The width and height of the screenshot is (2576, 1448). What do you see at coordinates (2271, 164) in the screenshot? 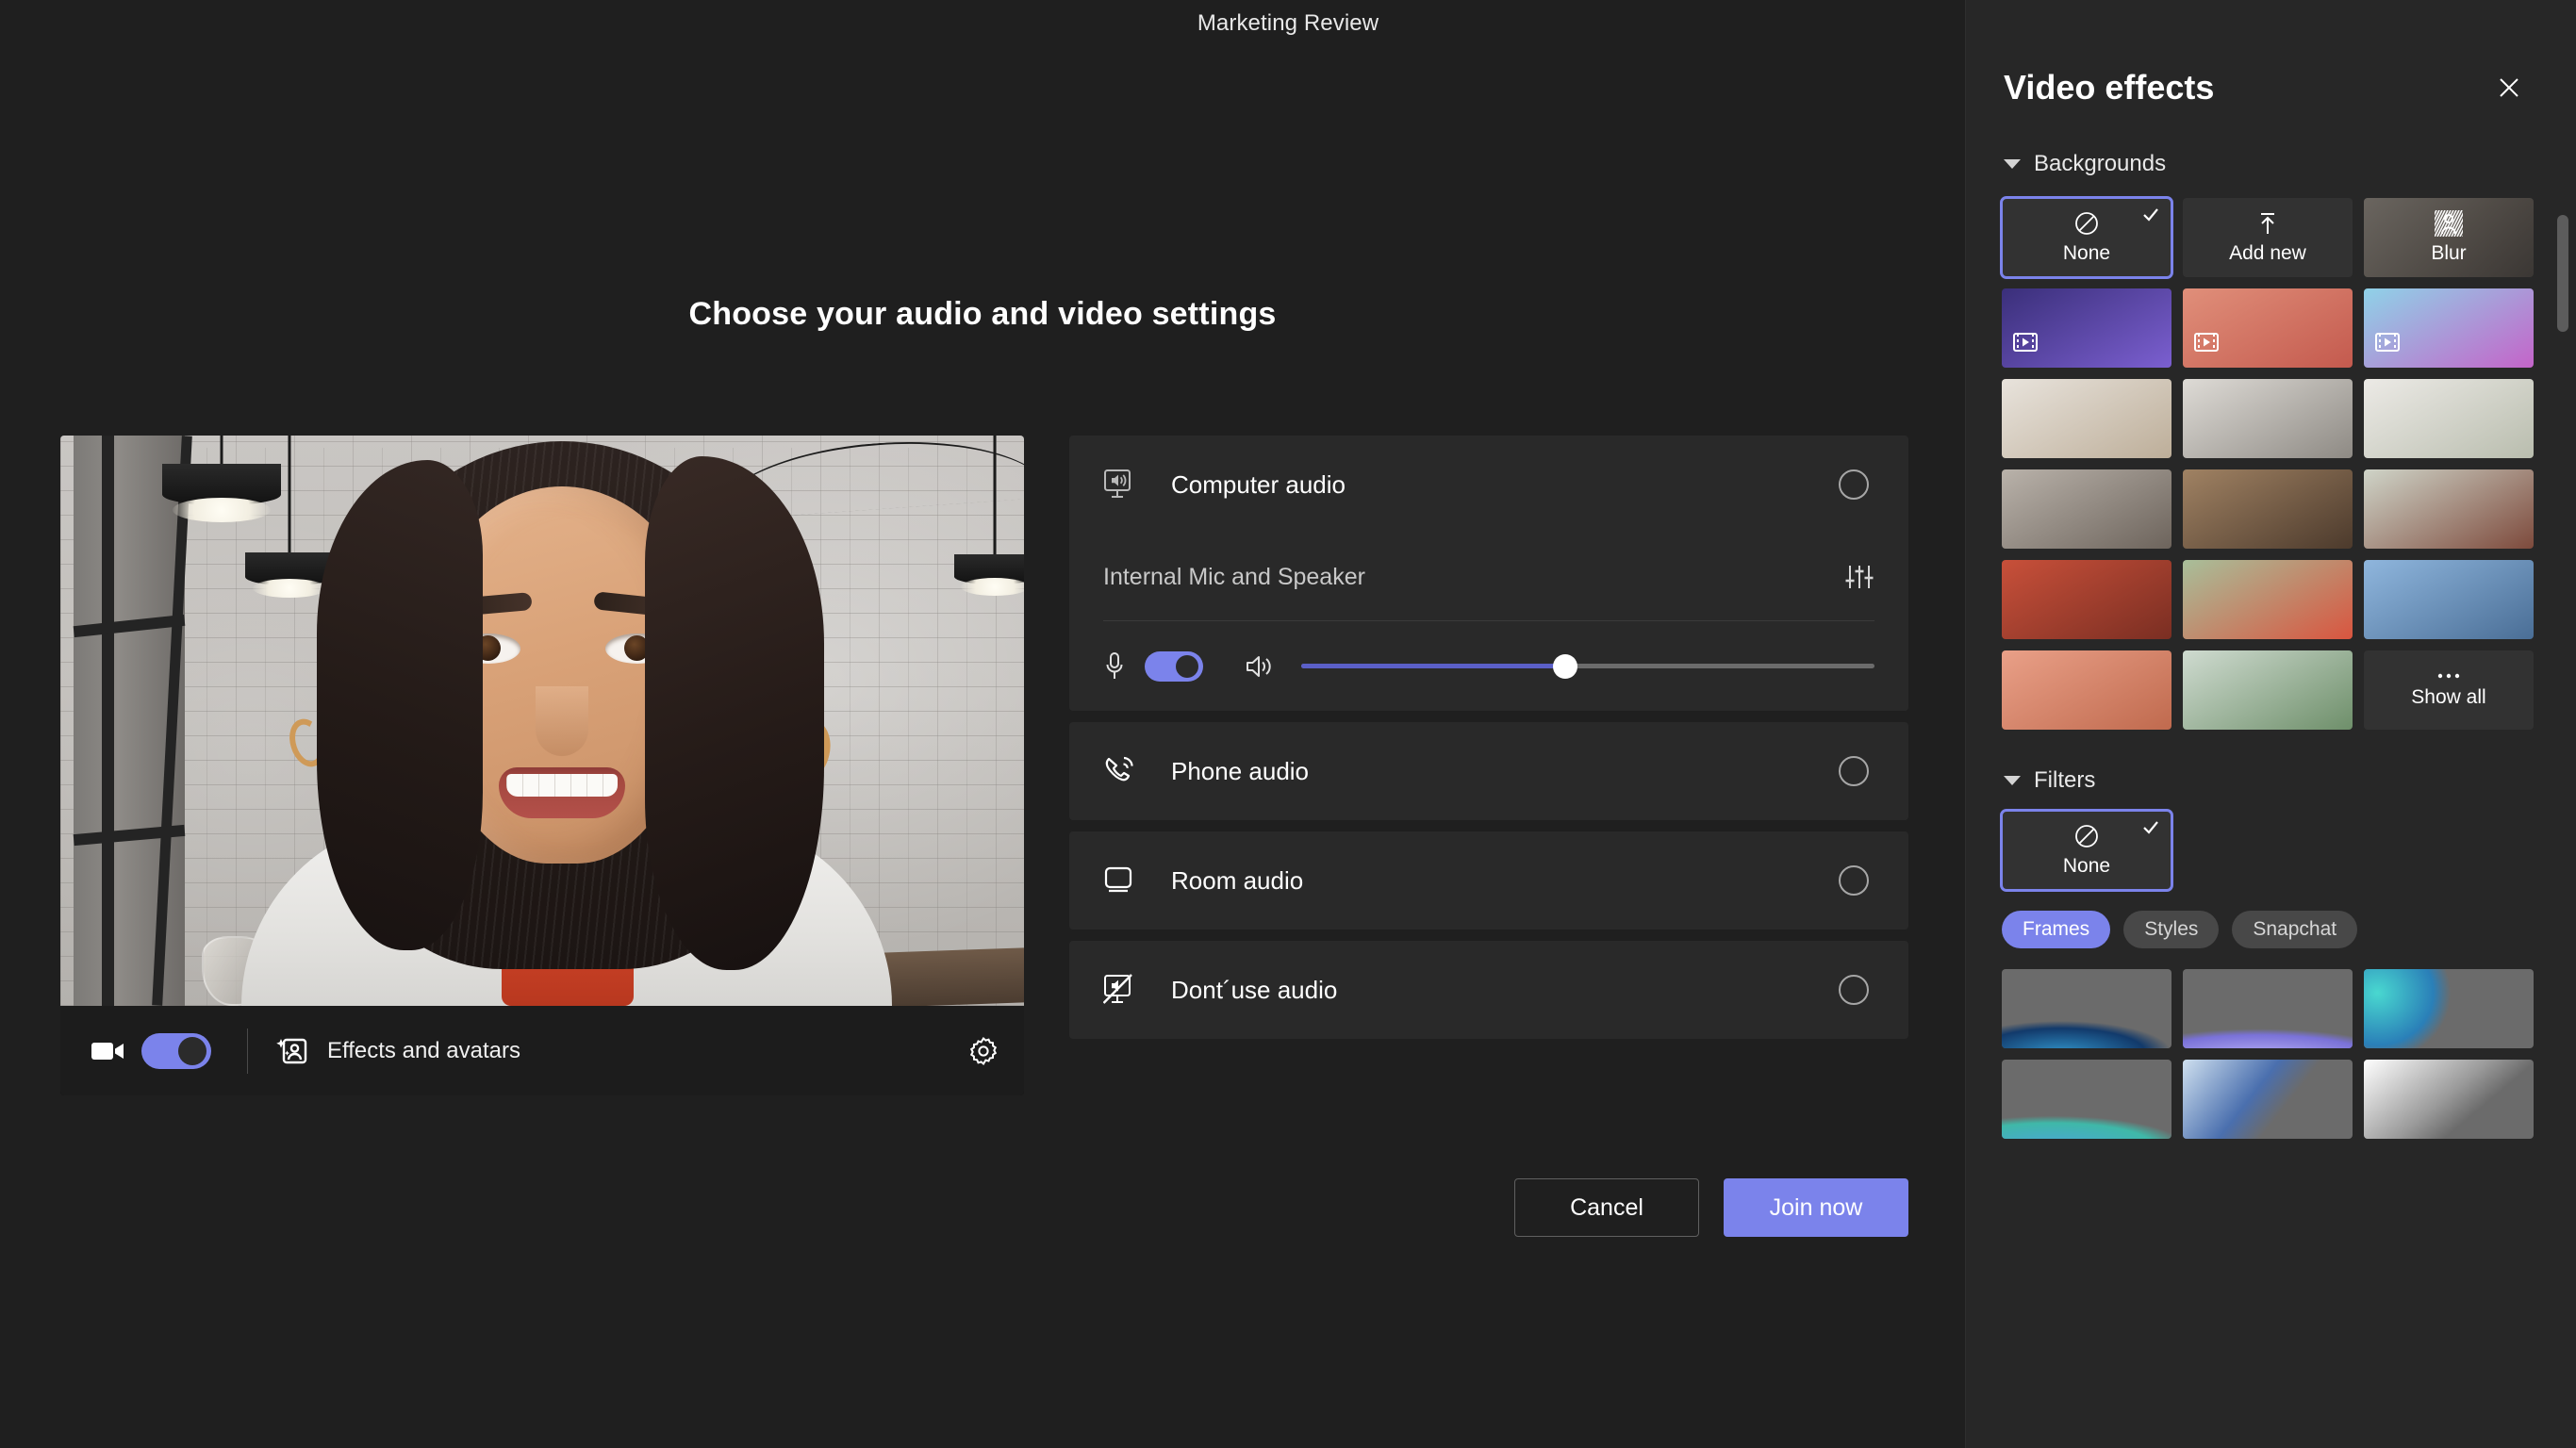
I see `backgrounds-section-header: Backgrounds` at bounding box center [2271, 164].